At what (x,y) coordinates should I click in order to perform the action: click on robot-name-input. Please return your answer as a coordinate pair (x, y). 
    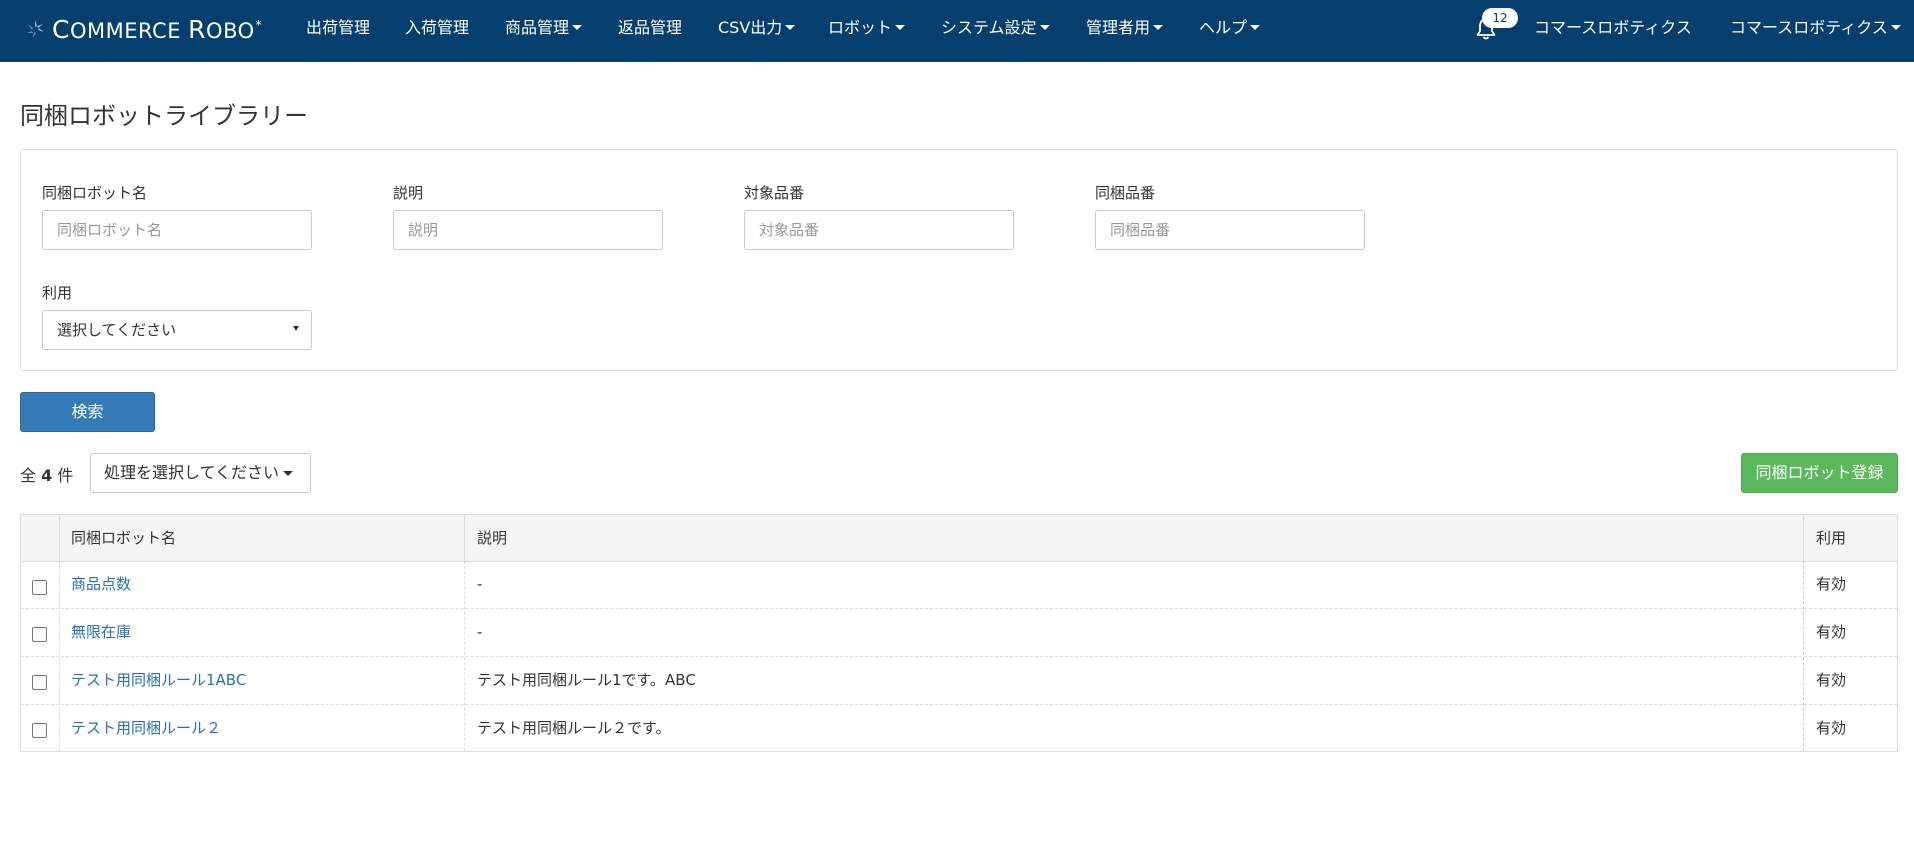
    Looking at the image, I should click on (177, 230).